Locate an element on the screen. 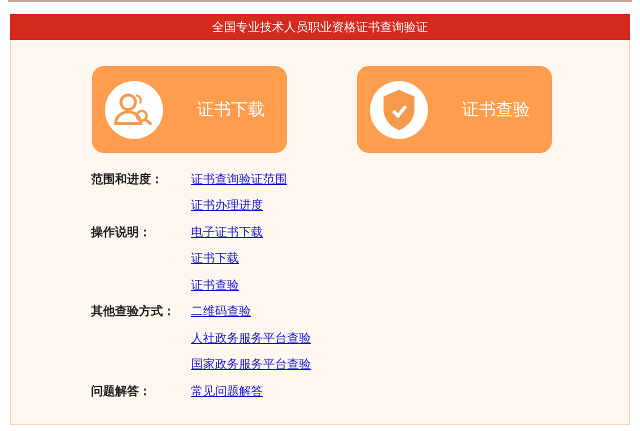 The height and width of the screenshot is (431, 640). link: 二维码查验 is located at coordinates (221, 311).